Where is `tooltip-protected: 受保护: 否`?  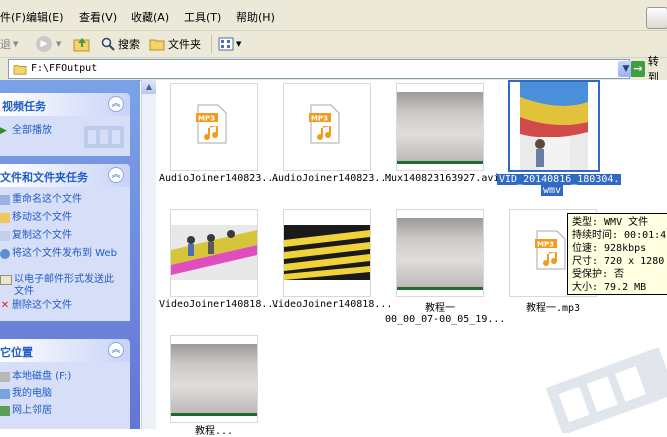 tooltip-protected: 受保护: 否 is located at coordinates (598, 274).